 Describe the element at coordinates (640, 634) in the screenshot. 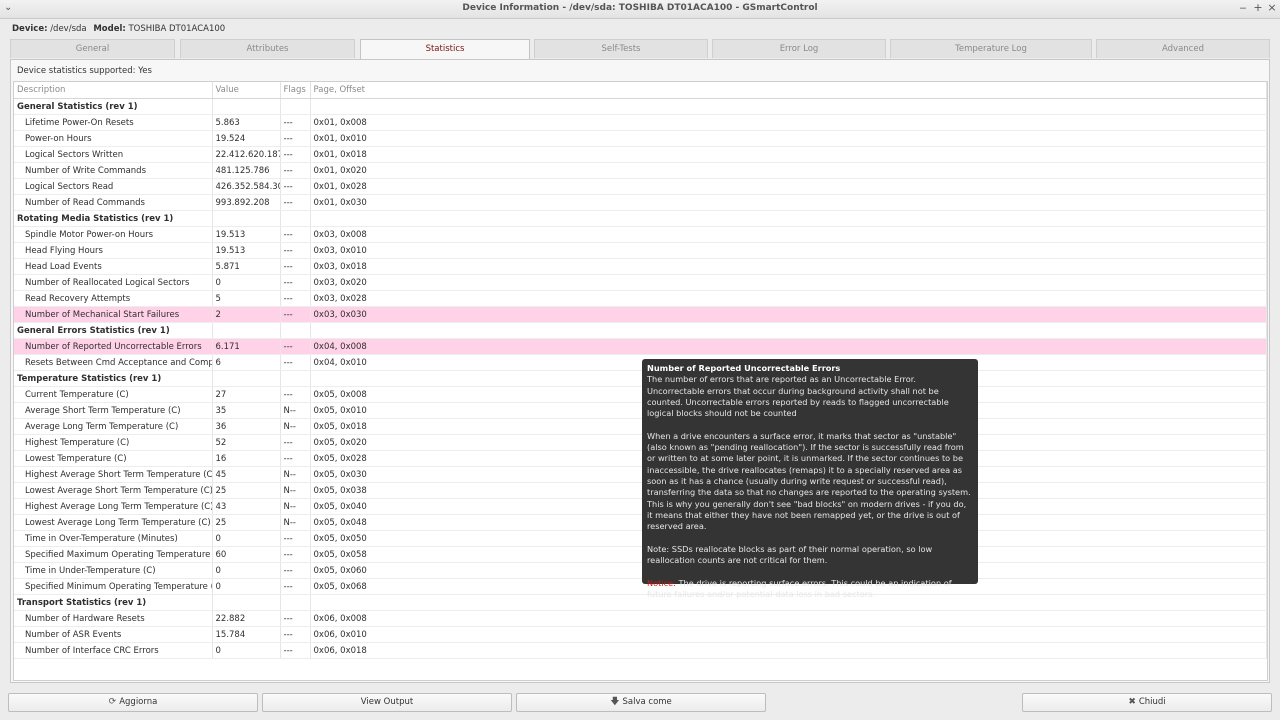

I see `table-row: Number of ASR Events 15.784 --- 0x06, 0x010` at that location.